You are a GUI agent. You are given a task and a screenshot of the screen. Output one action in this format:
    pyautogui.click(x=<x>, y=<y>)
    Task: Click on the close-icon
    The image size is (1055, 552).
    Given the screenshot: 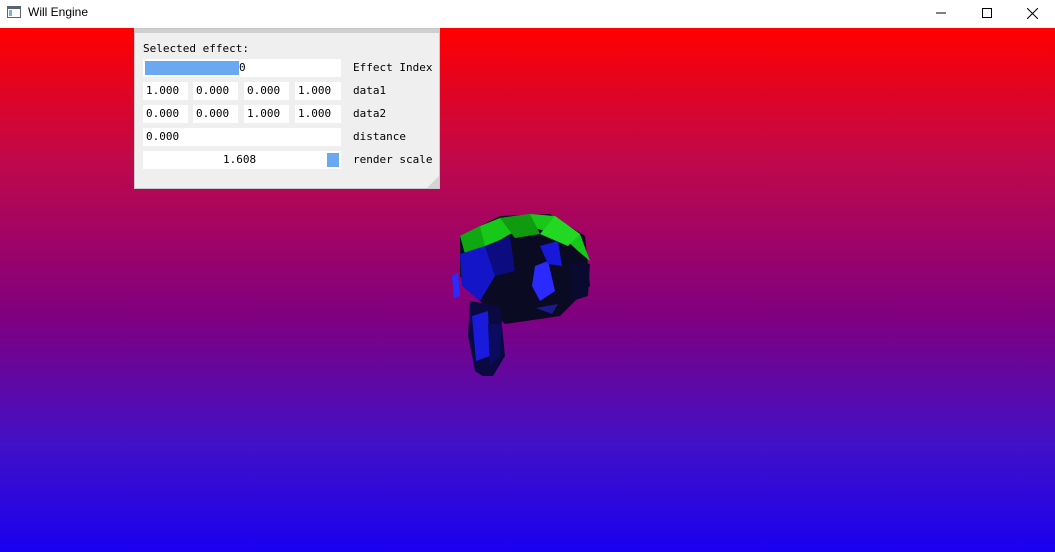 What is the action you would take?
    pyautogui.click(x=1032, y=13)
    